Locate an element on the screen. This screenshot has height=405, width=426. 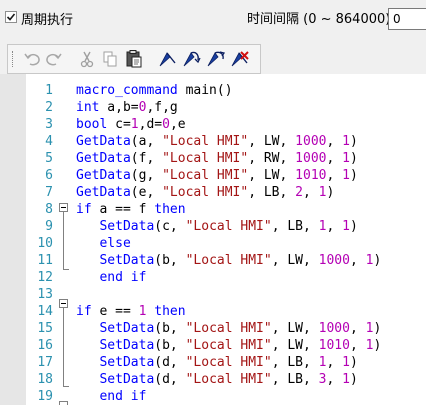
line-code: bool c=1,d=0,e is located at coordinates (131, 124).